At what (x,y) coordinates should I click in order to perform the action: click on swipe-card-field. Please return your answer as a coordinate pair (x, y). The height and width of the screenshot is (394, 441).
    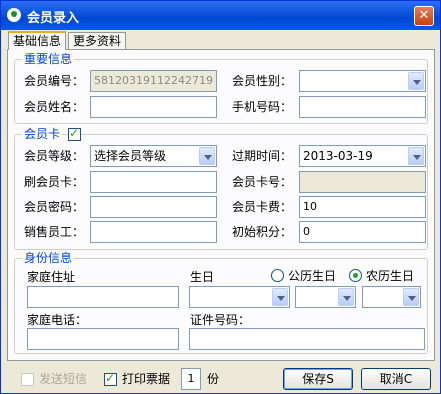
    Looking at the image, I should click on (153, 182).